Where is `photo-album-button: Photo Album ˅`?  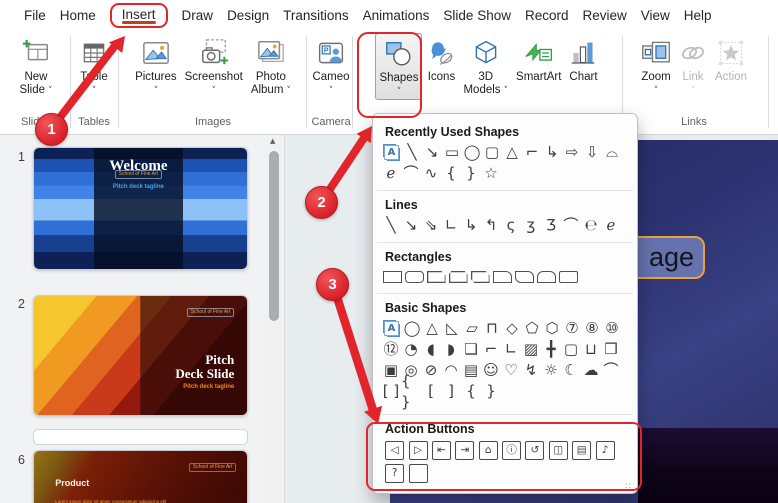
photo-album-button: Photo Album ˅ is located at coordinates (271, 66).